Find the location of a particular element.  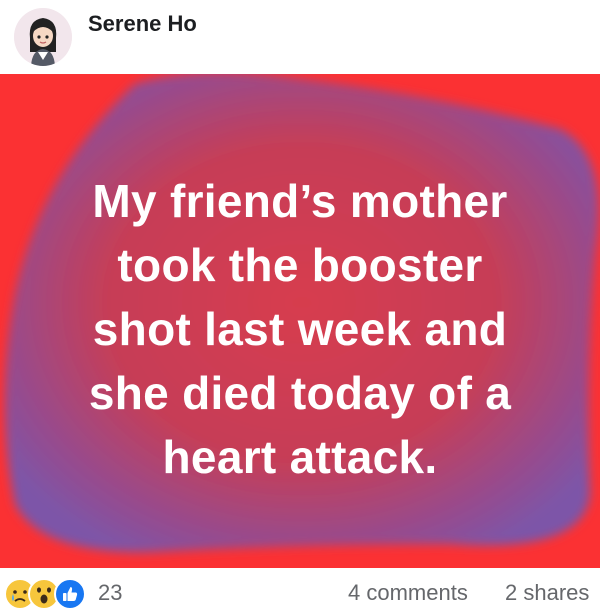

like-icon is located at coordinates (70, 594).